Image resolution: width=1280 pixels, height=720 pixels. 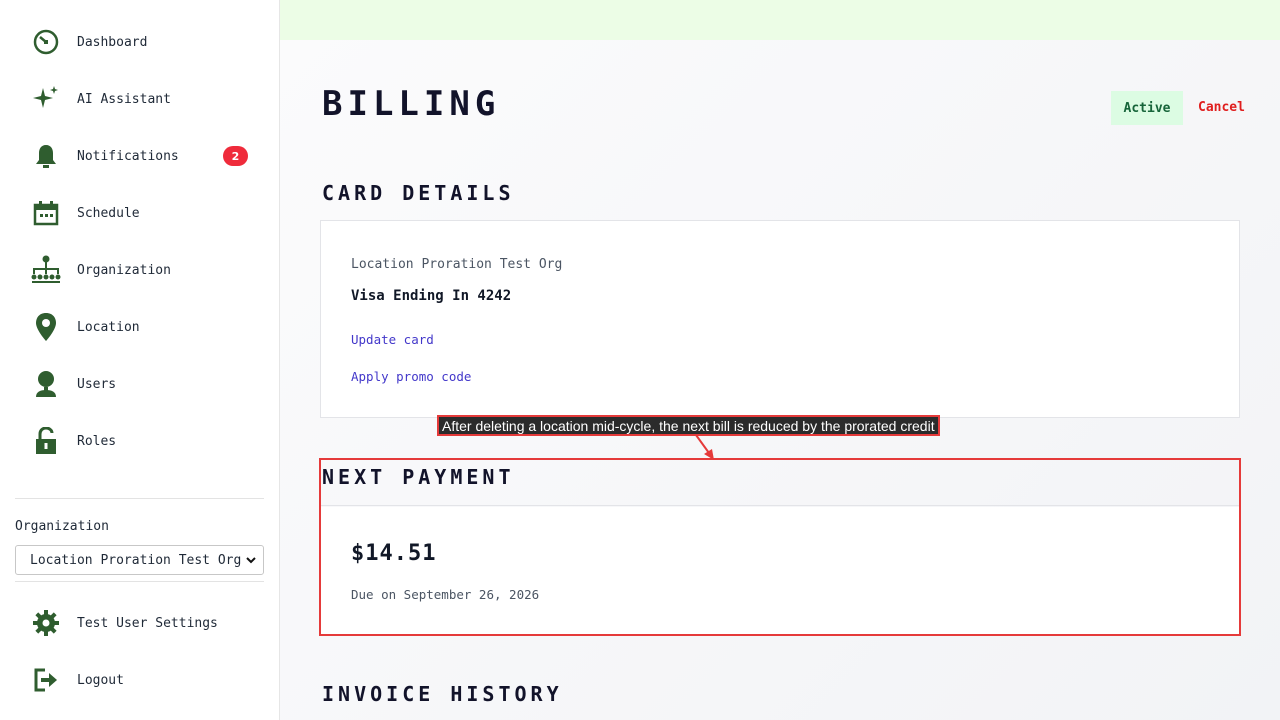 I want to click on sidebar-item-schedule: Schedule, so click(x=145, y=213).